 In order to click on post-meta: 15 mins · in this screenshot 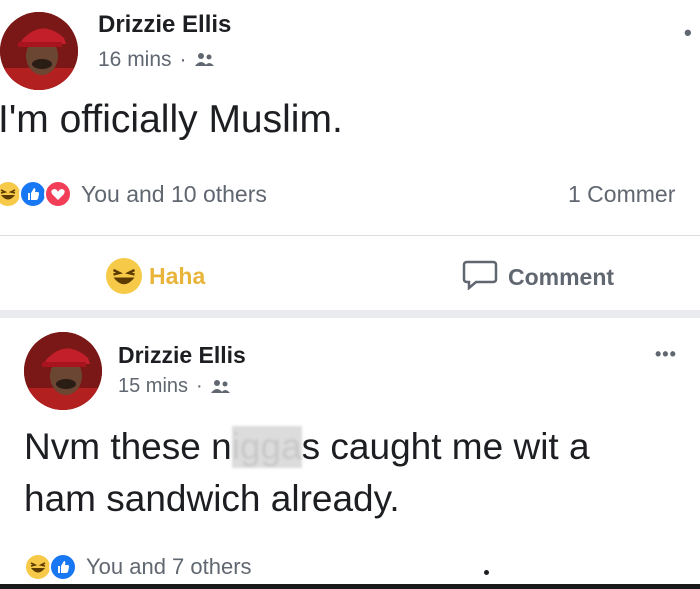, I will do `click(174, 386)`.